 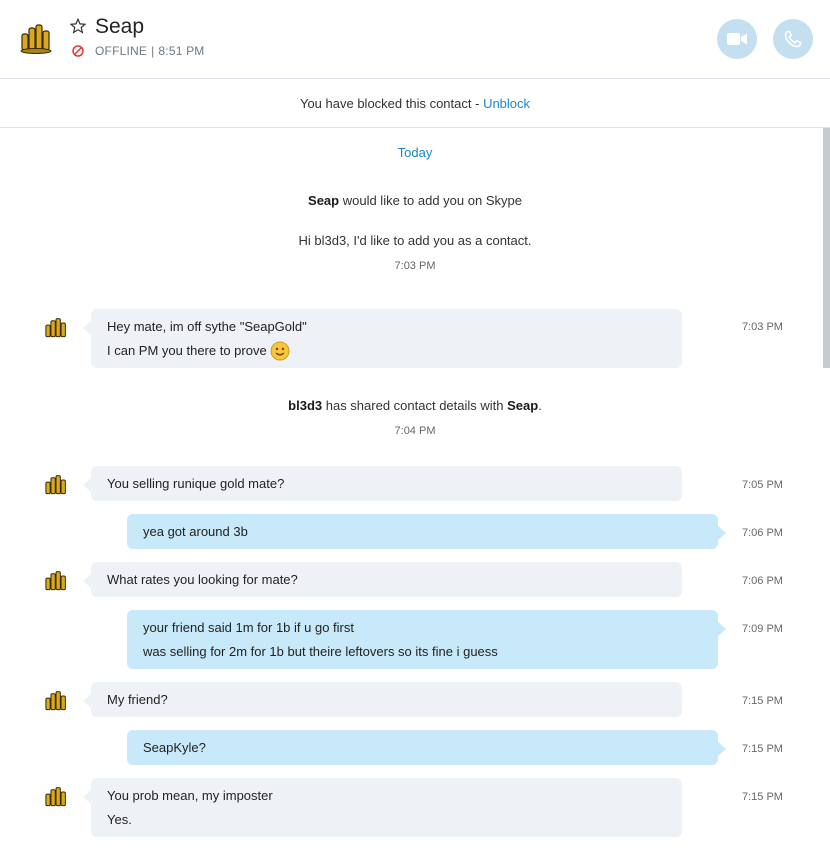 What do you see at coordinates (202, 579) in the screenshot?
I see `message-text: What rates you looking for mate?` at bounding box center [202, 579].